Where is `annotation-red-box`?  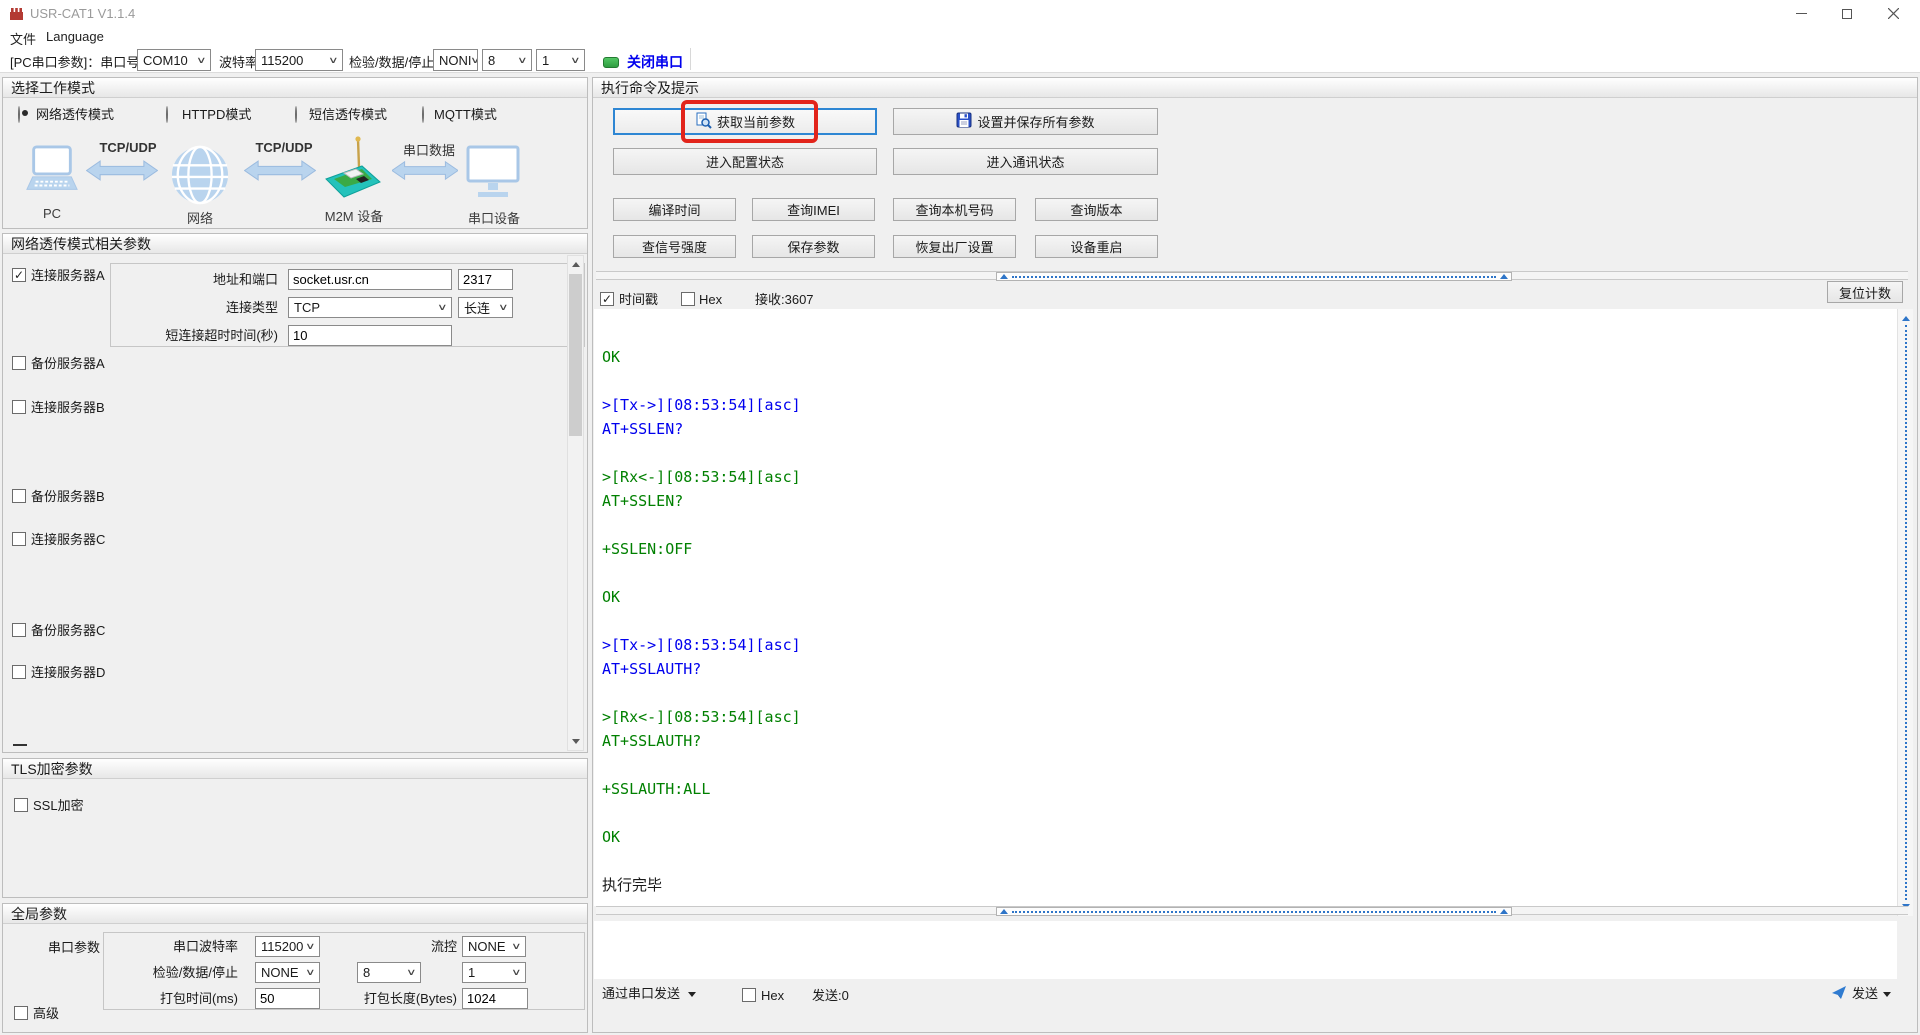 annotation-red-box is located at coordinates (749, 121).